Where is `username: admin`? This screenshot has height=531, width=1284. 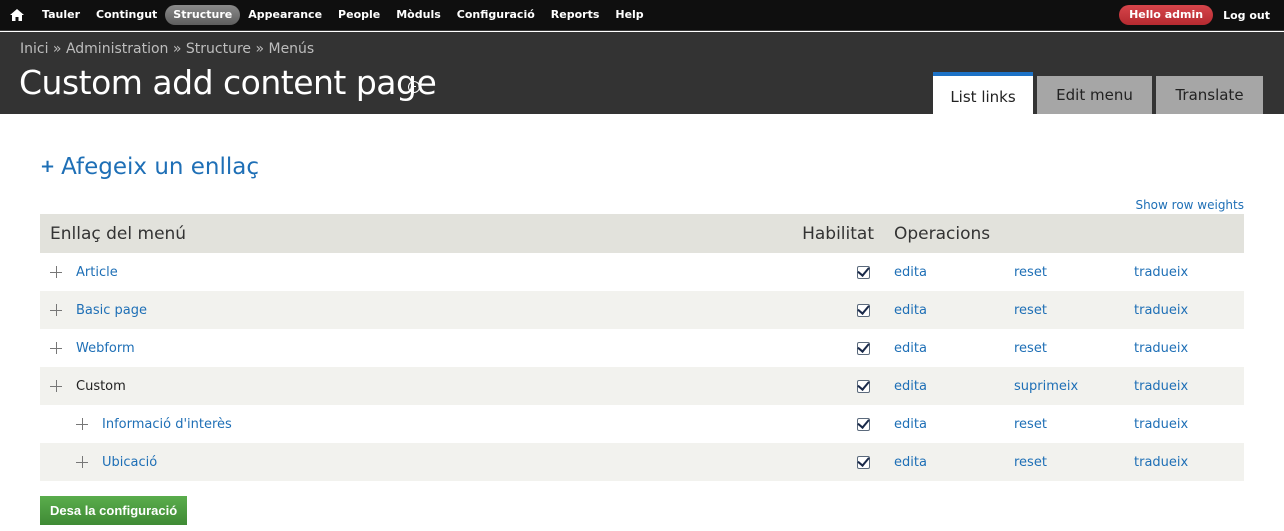 username: admin is located at coordinates (1184, 14).